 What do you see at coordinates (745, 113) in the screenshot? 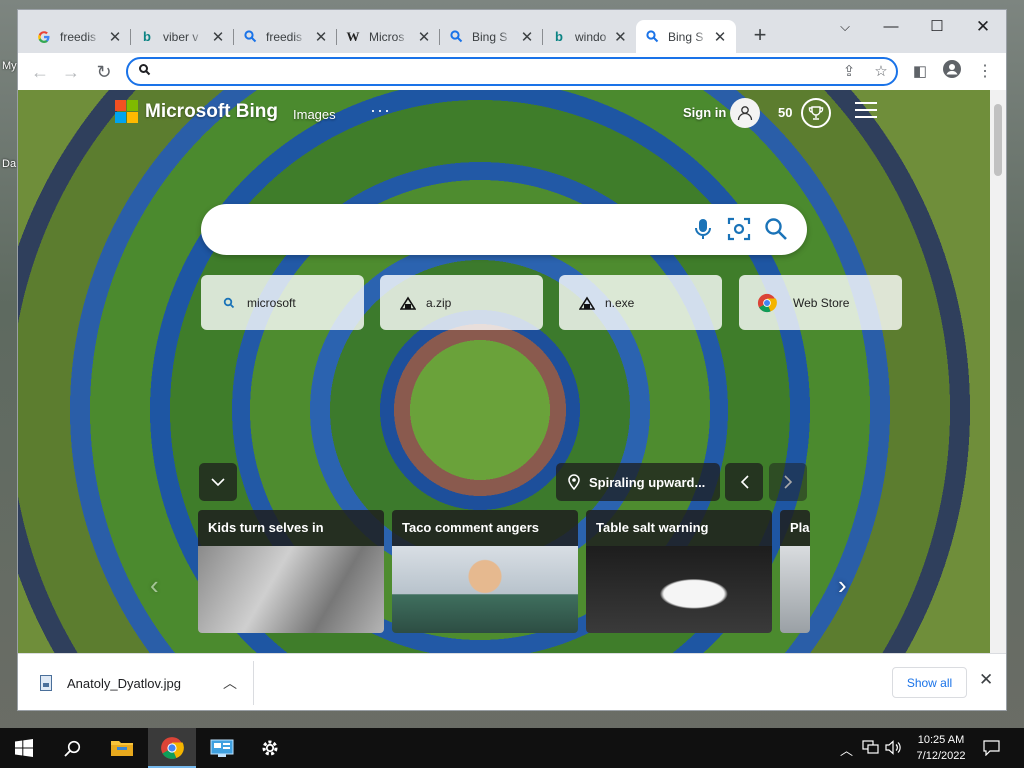
I see `user-avatar-icon` at bounding box center [745, 113].